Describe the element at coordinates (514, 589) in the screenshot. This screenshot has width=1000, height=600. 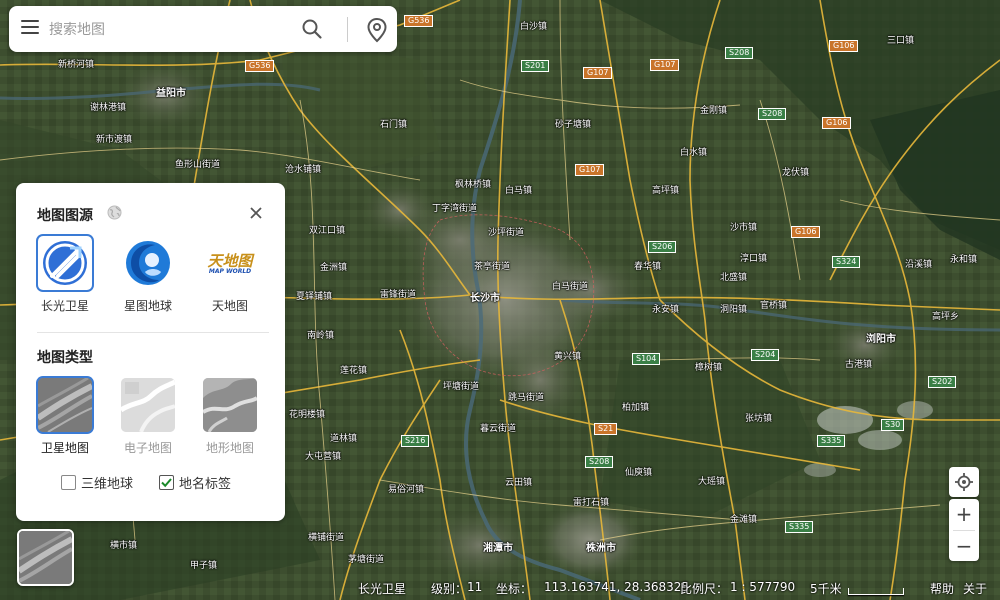
I see `status-coord-label: 坐标：` at that location.